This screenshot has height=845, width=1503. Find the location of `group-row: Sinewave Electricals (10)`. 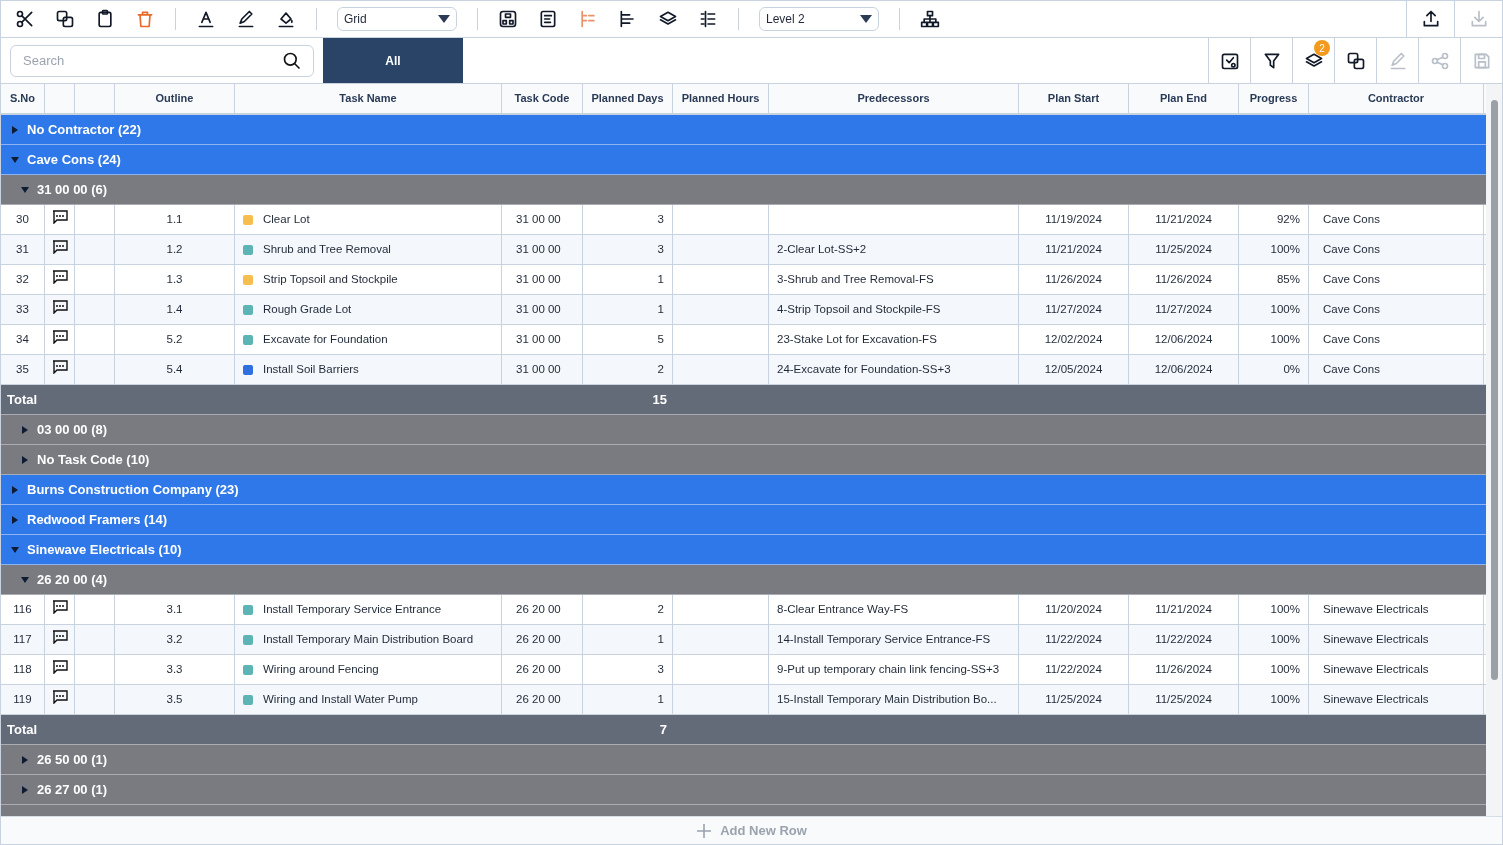

group-row: Sinewave Electricals (10) is located at coordinates (743, 550).